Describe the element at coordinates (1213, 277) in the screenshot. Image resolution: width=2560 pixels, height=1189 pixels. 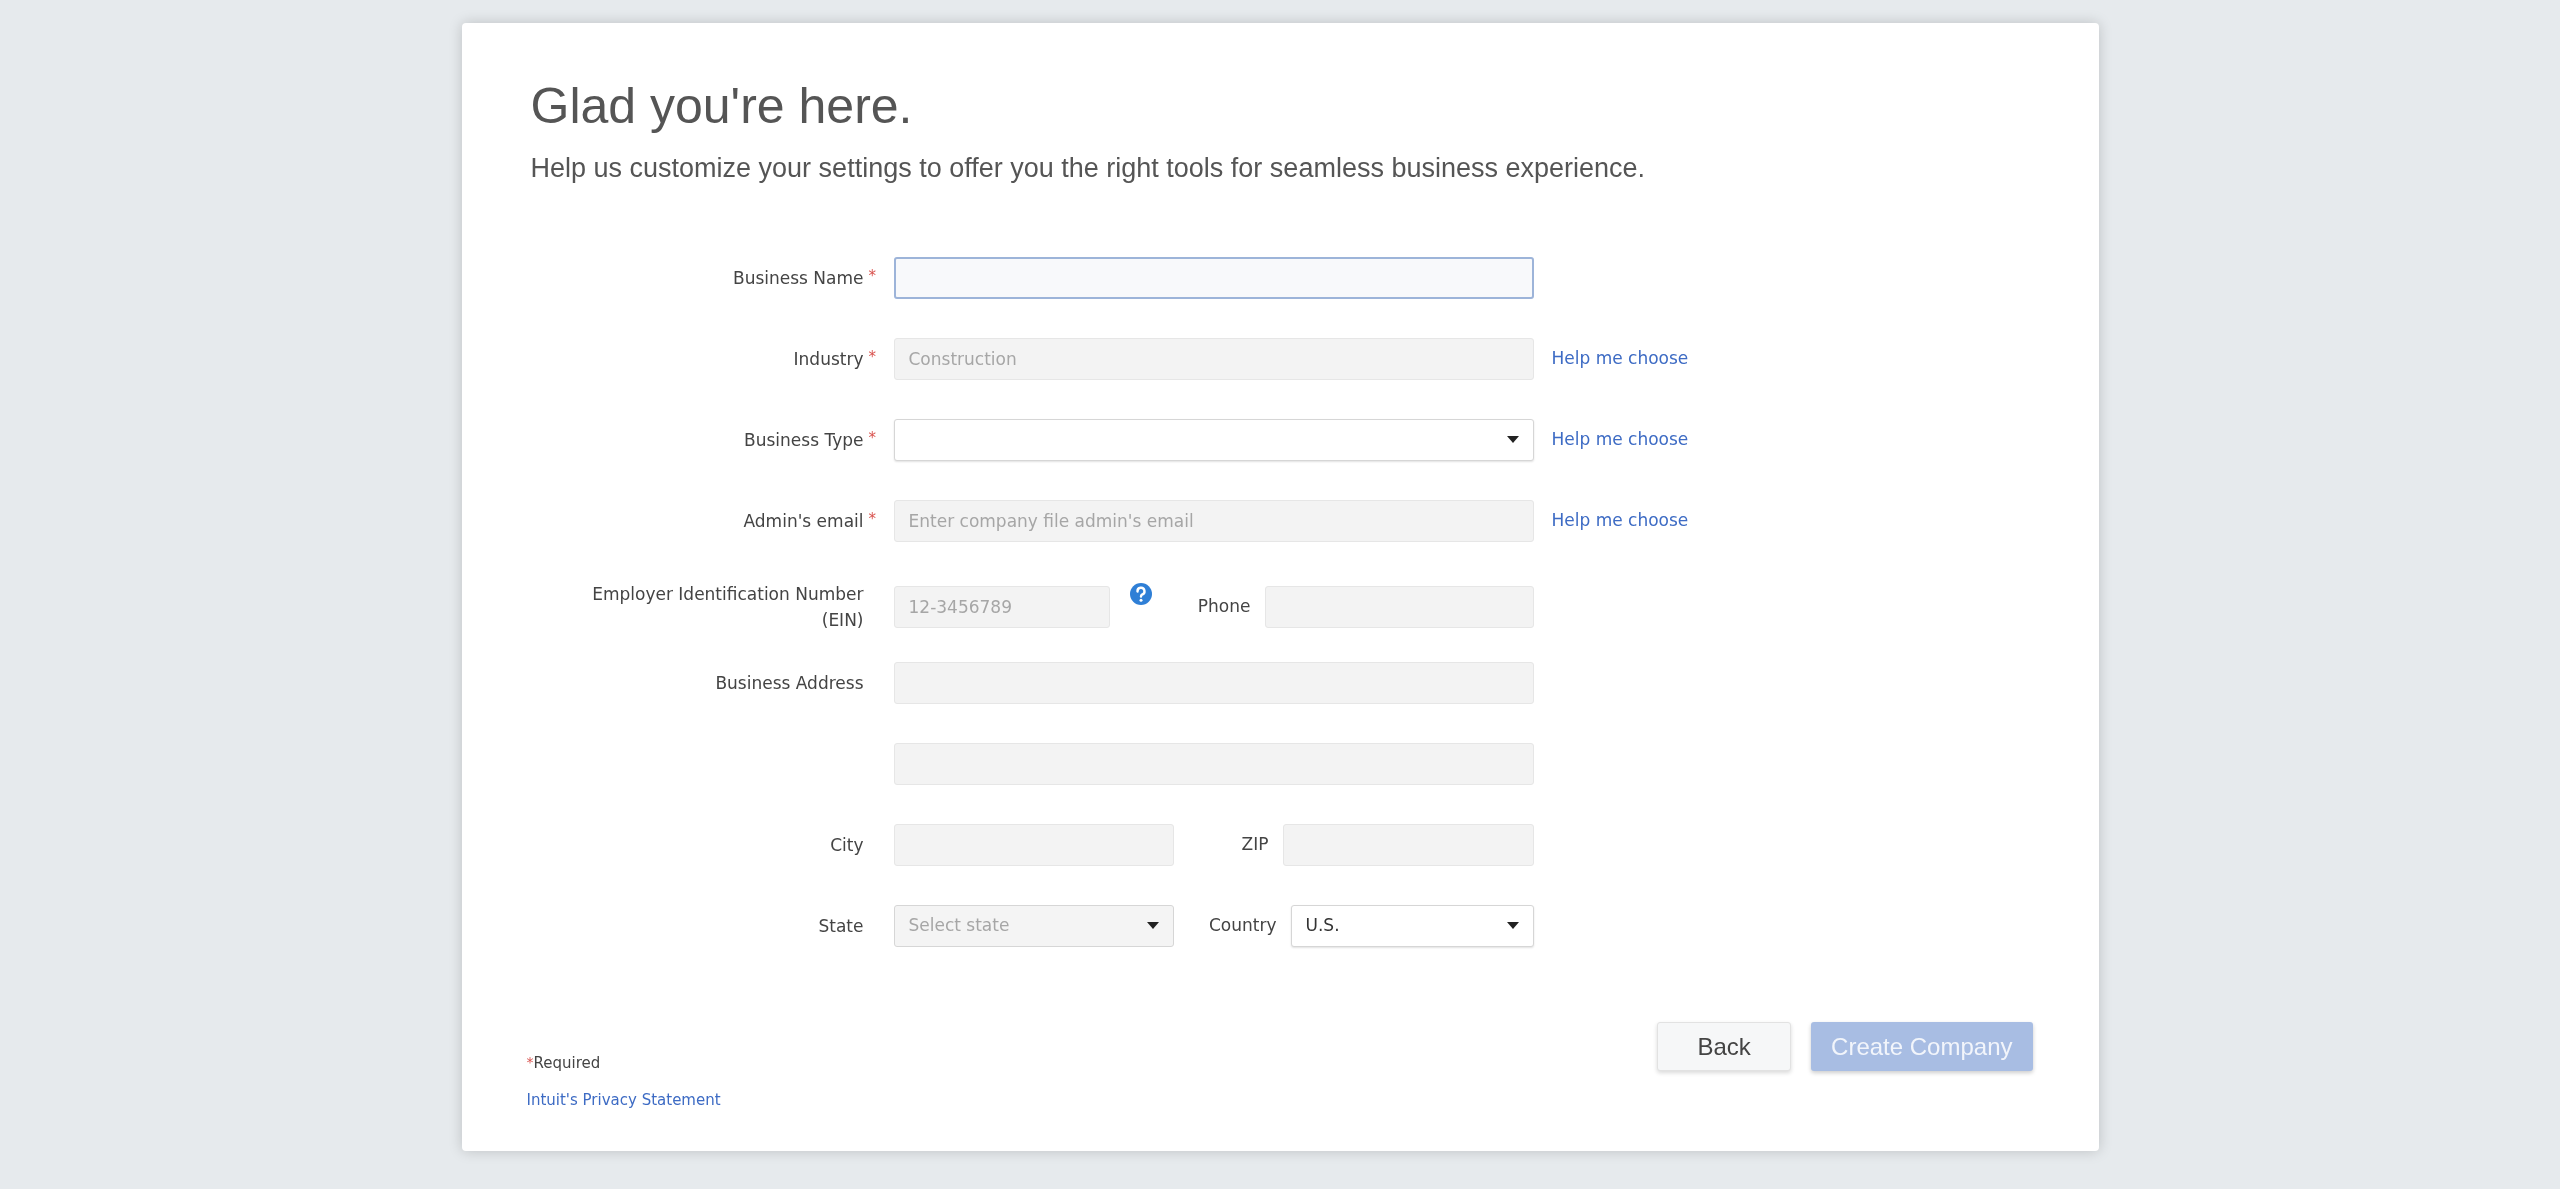
I see `input-field` at that location.